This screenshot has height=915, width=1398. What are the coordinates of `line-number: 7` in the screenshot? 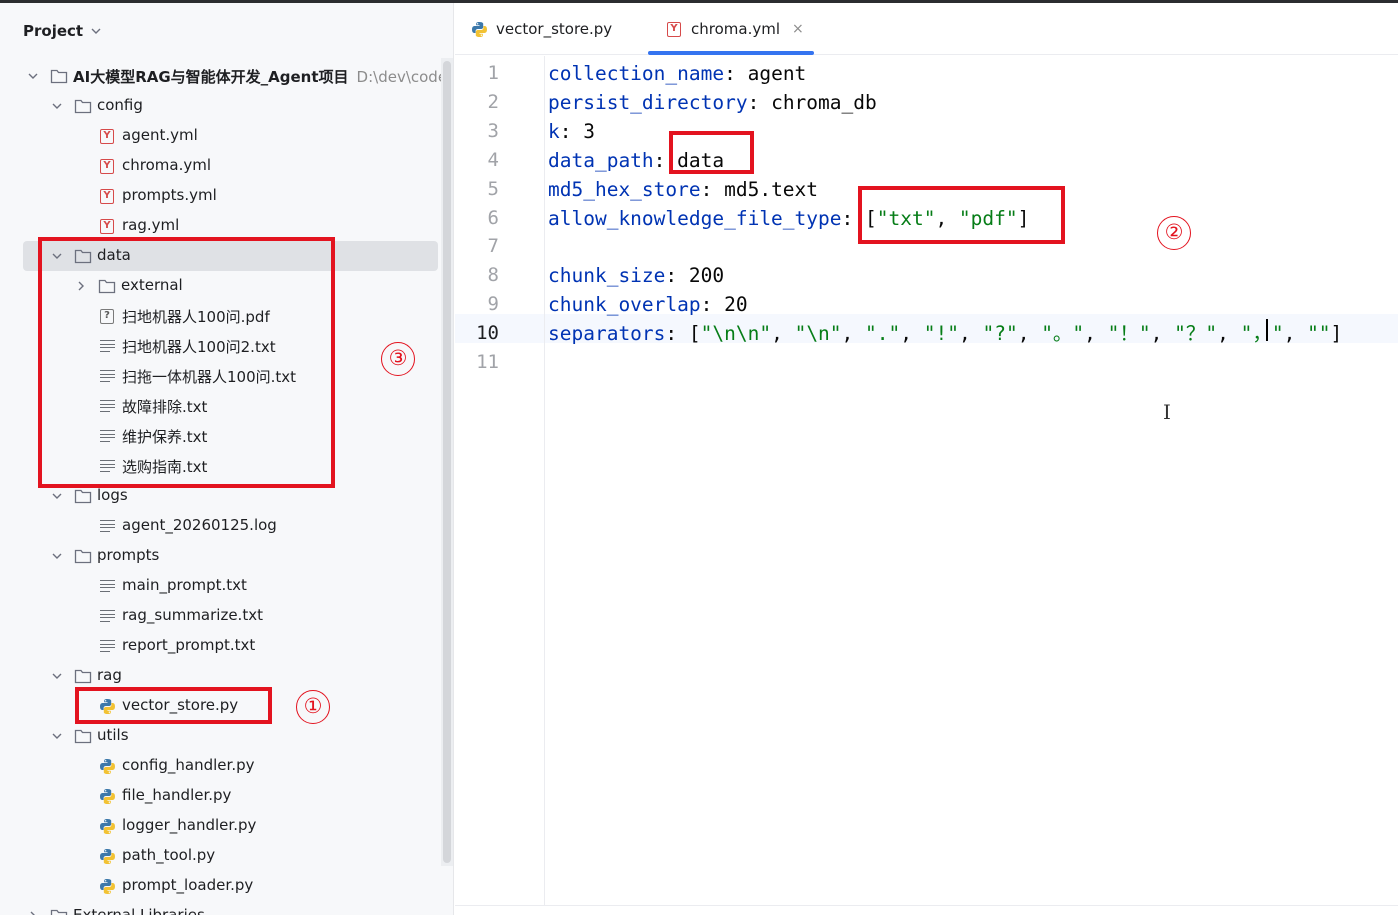 It's located at (493, 246).